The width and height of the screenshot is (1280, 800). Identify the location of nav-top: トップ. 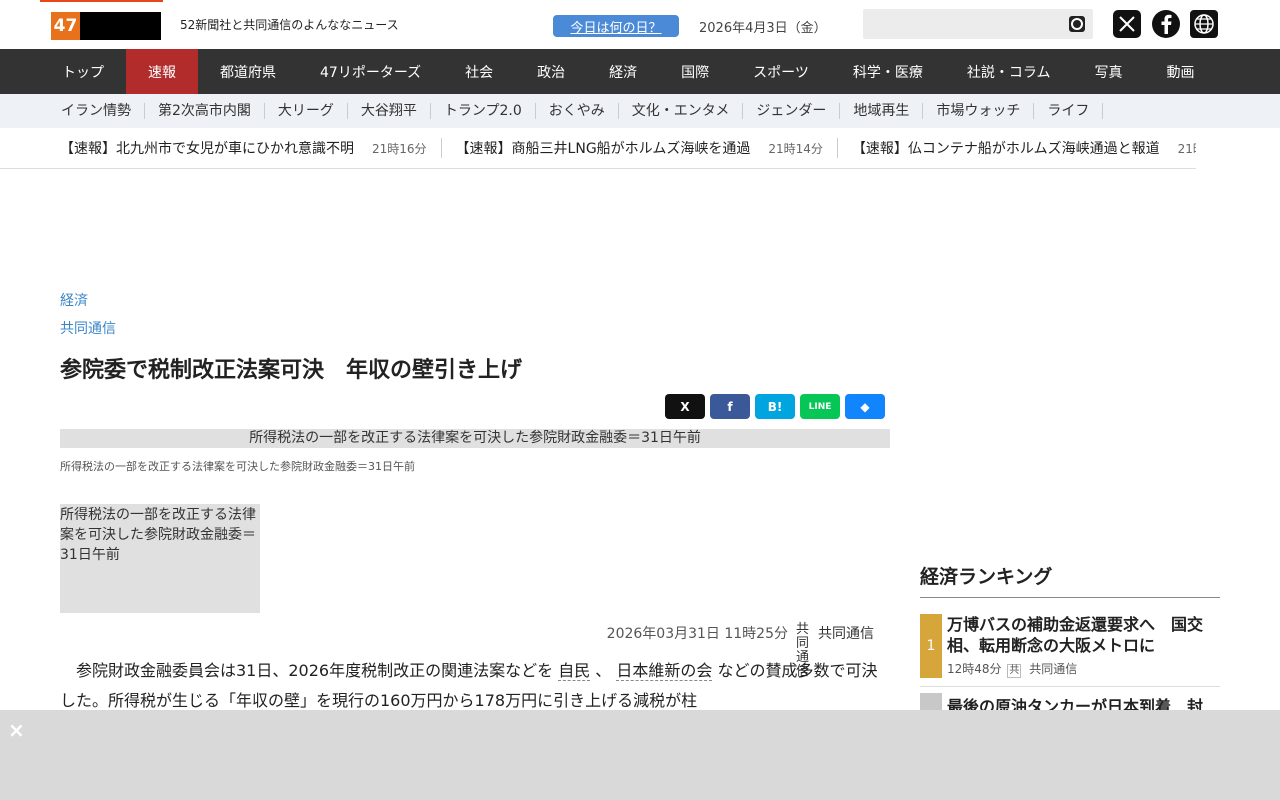
(83, 71).